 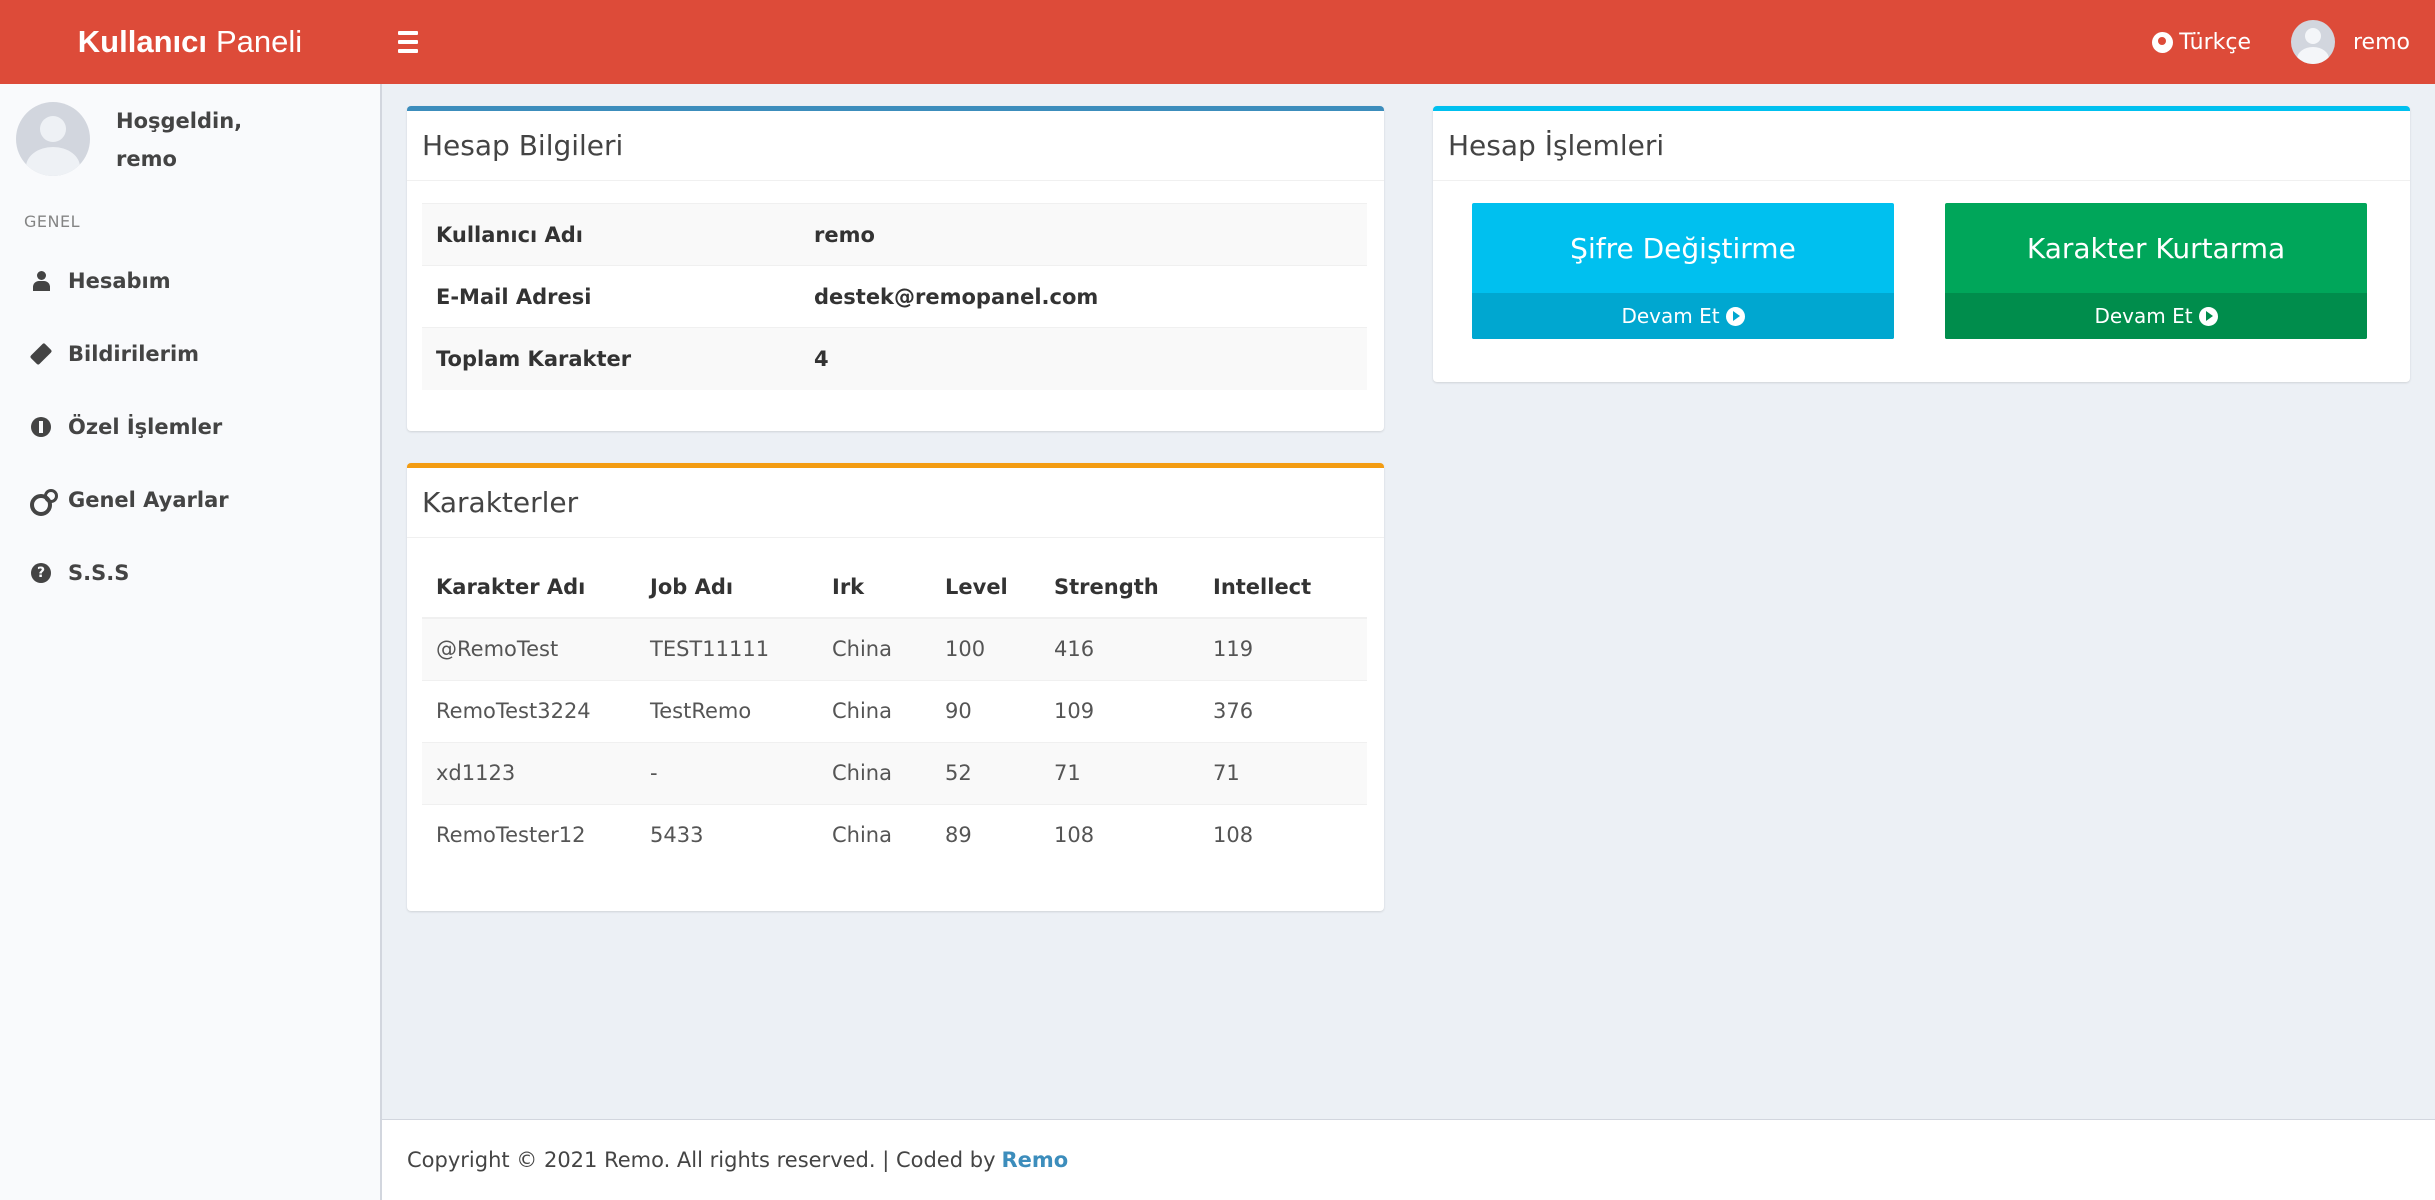 What do you see at coordinates (52, 221) in the screenshot?
I see `menu-section-header: GENEL` at bounding box center [52, 221].